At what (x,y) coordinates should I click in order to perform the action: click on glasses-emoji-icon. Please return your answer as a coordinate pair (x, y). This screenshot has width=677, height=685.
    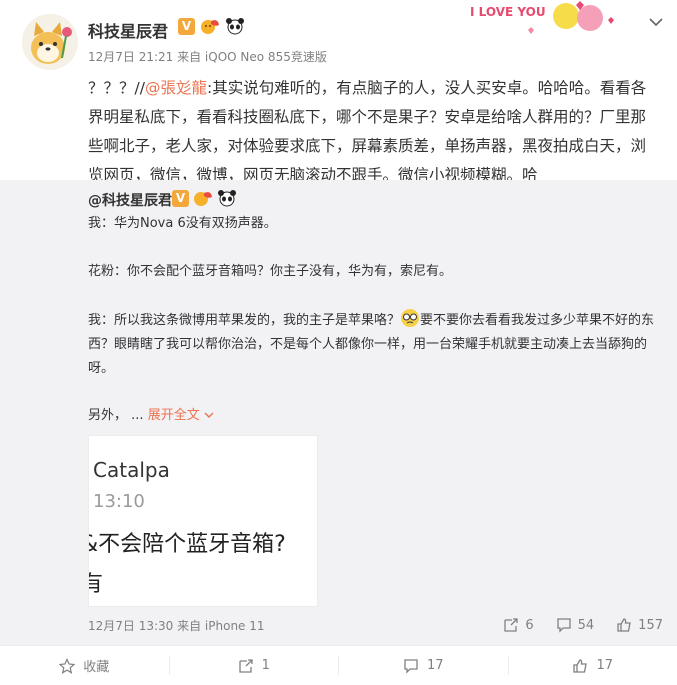
    Looking at the image, I should click on (410, 318).